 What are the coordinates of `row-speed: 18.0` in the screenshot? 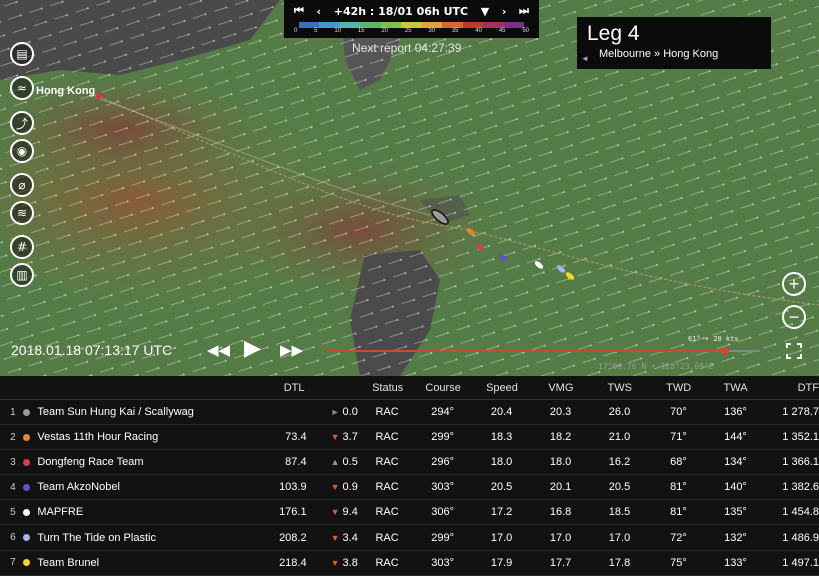 It's located at (501, 462).